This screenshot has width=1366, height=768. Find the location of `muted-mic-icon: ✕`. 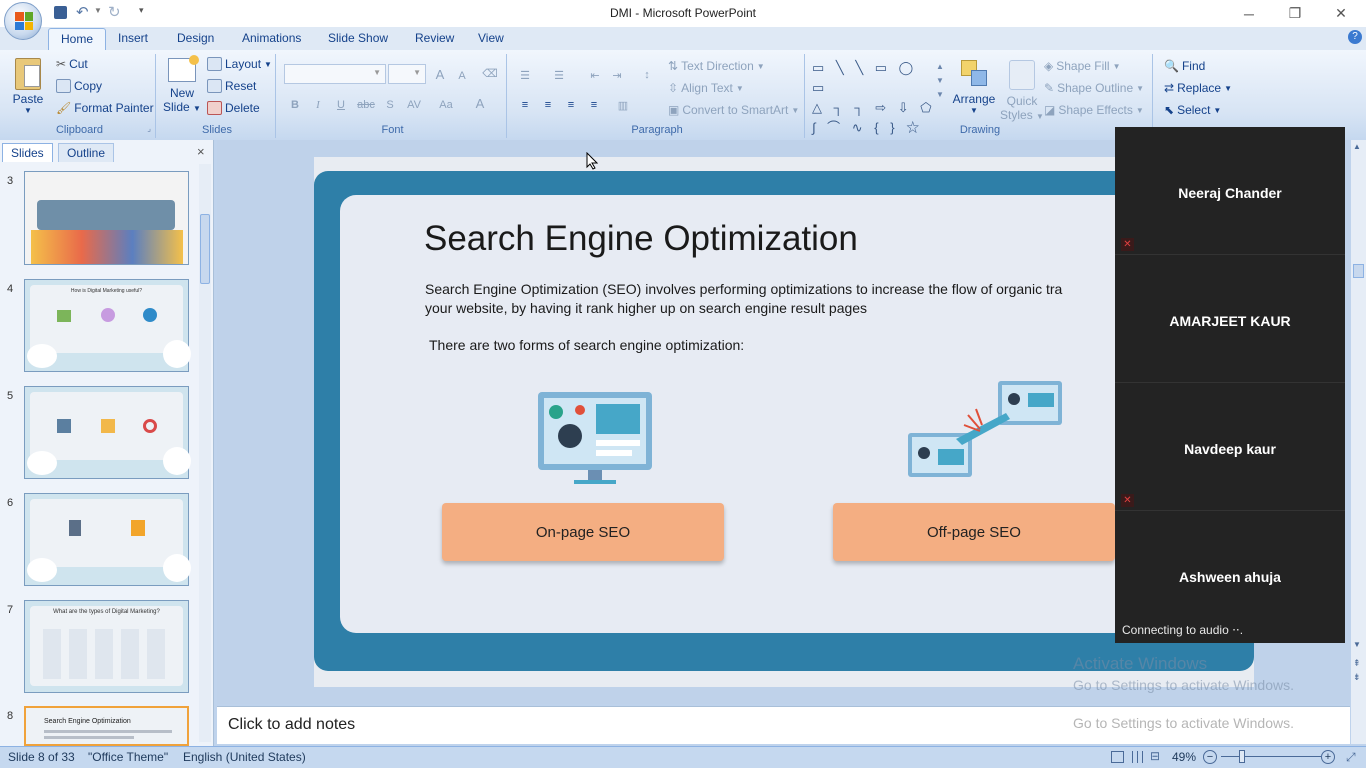

muted-mic-icon: ✕ is located at coordinates (1127, 500).